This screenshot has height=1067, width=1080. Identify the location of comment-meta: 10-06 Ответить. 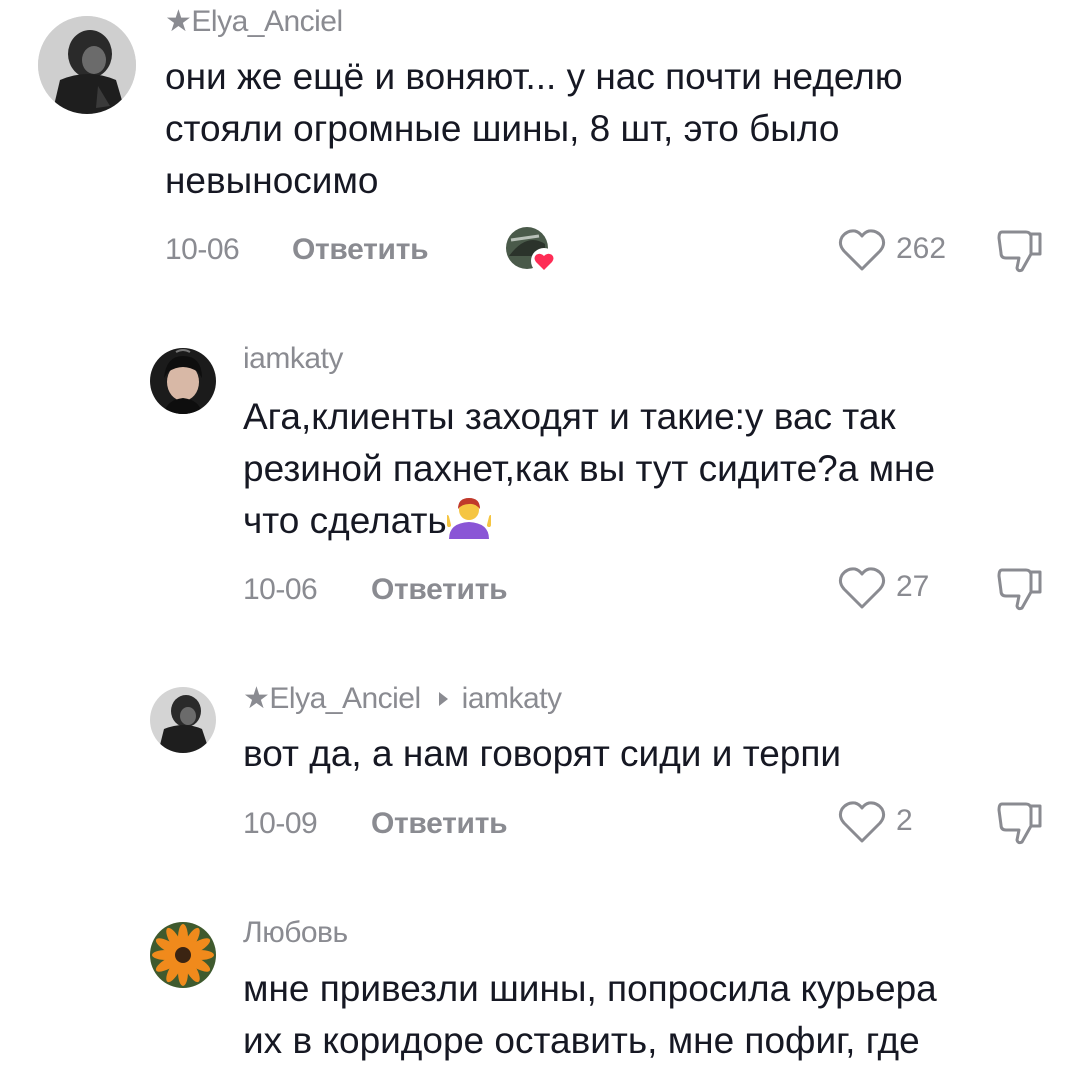
(423, 593).